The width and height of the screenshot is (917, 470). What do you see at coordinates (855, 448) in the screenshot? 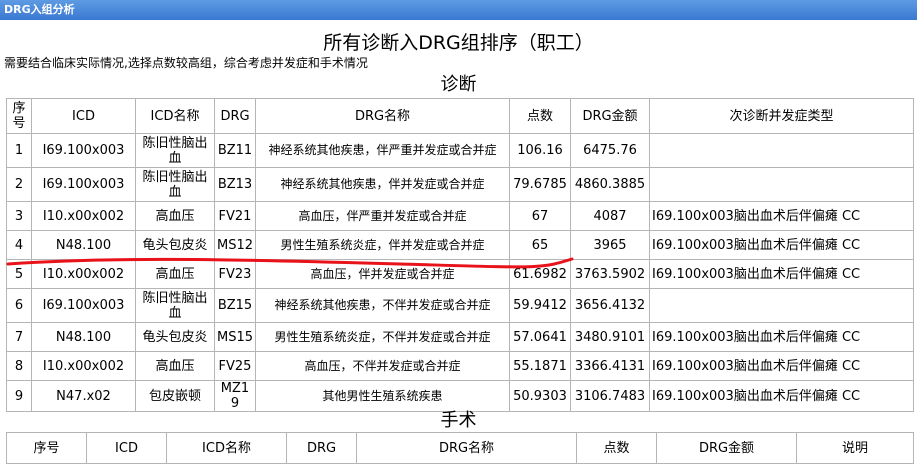
I see `column-header-remark: 说明` at bounding box center [855, 448].